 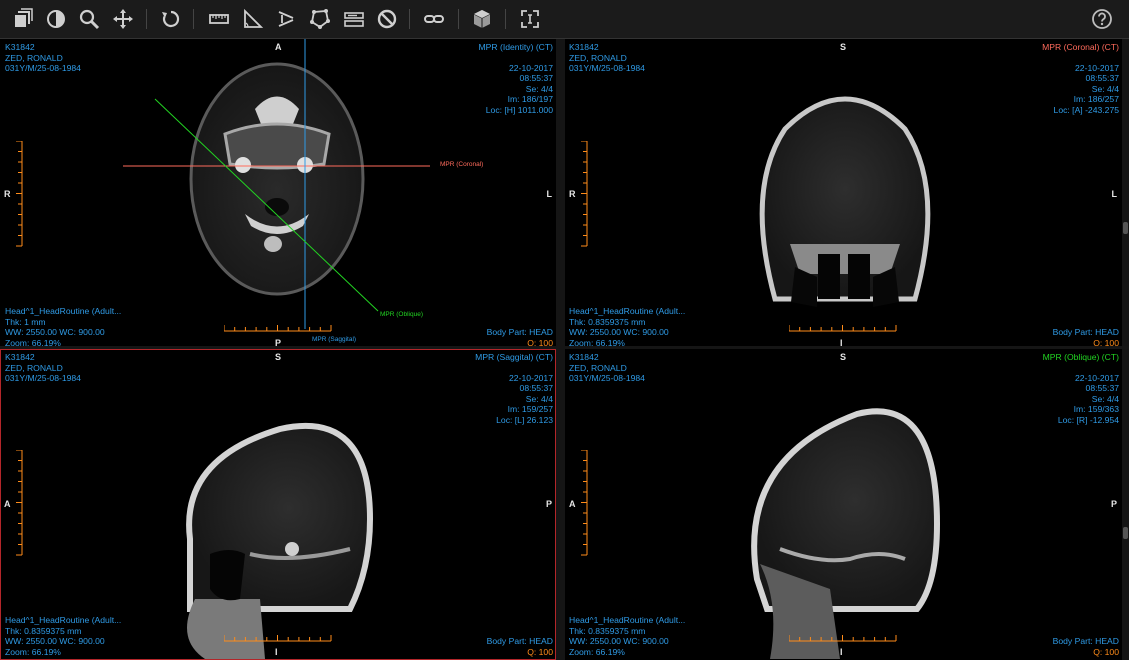 What do you see at coordinates (530, 409) in the screenshot?
I see `image-number: Im: 159/257` at bounding box center [530, 409].